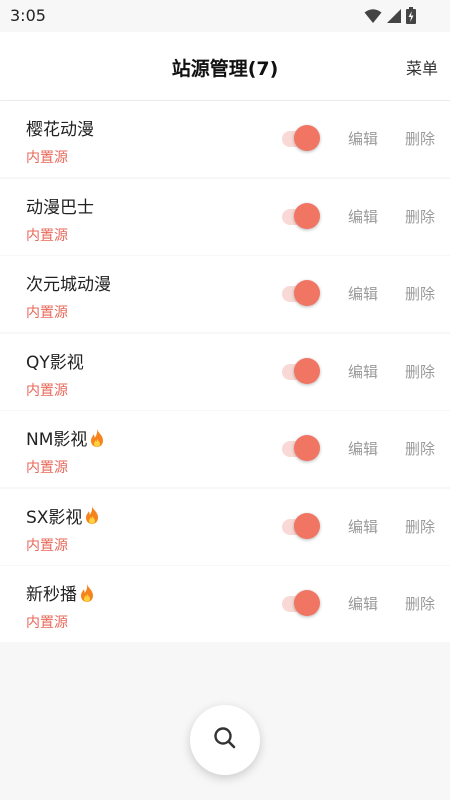 The width and height of the screenshot is (450, 800). I want to click on source-name: 动漫巴士, so click(60, 207).